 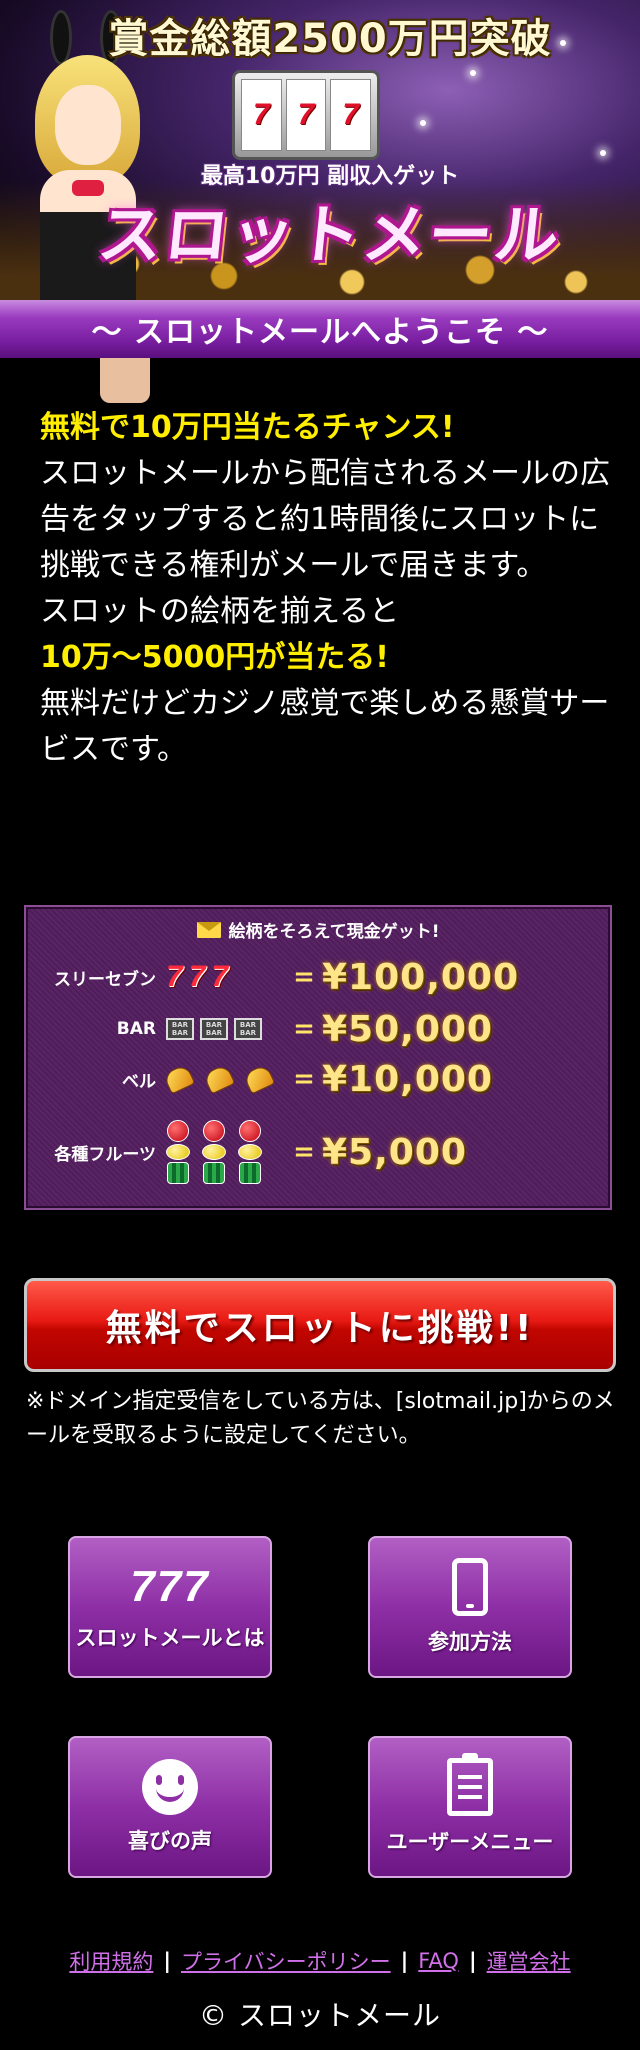 I want to click on prize-label: BAR, so click(x=136, y=1029).